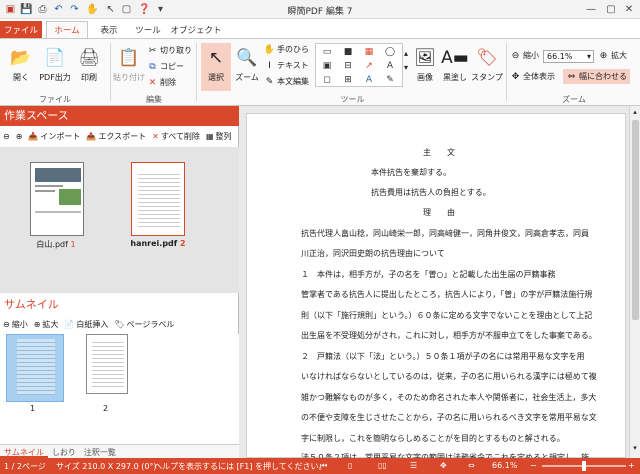  I want to click on doc-line: 抗告代理人畠山稔，同山崎栄一郎，同高﨑健一，同角井俊文，同高倉孝志，同員, so click(445, 233).